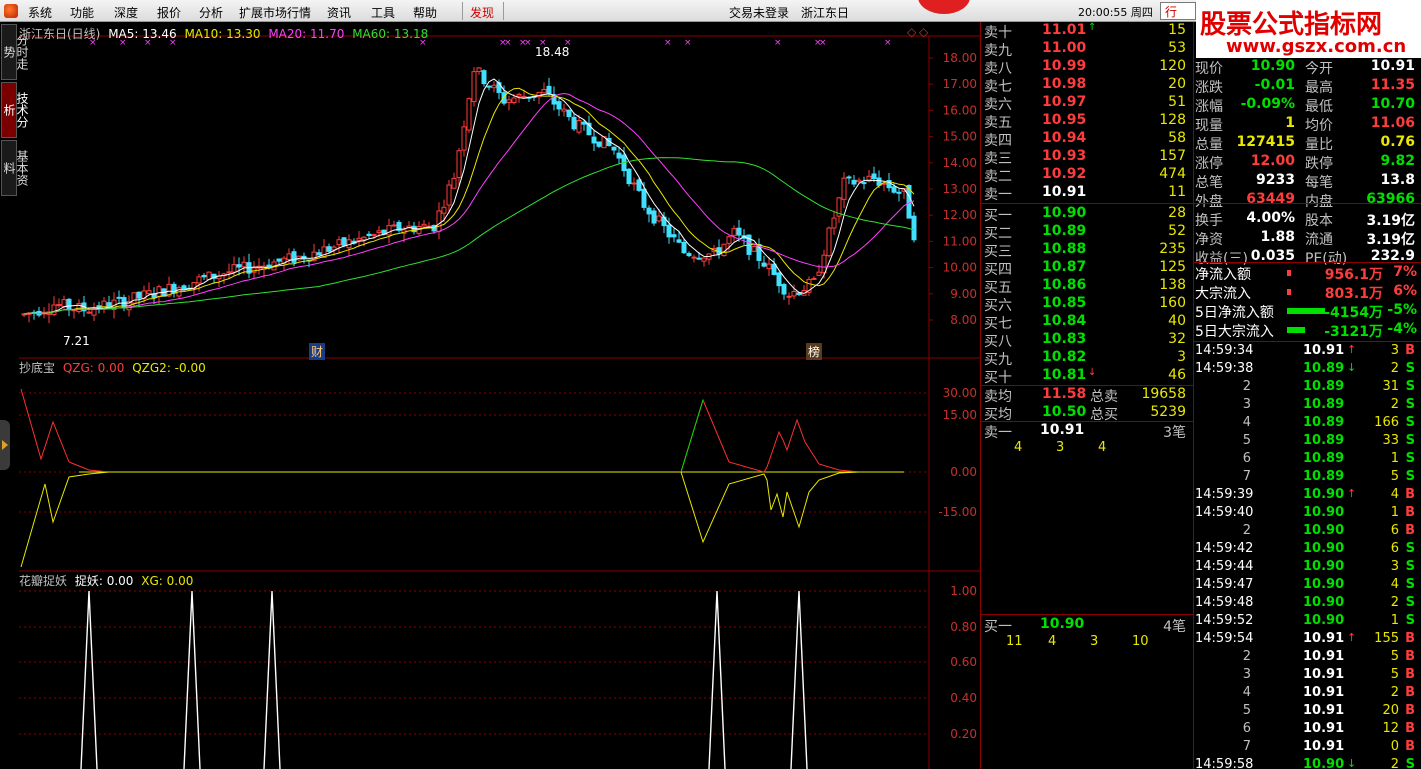 The image size is (1421, 769). What do you see at coordinates (911, 32) in the screenshot?
I see `diamond-icon: ◇` at bounding box center [911, 32].